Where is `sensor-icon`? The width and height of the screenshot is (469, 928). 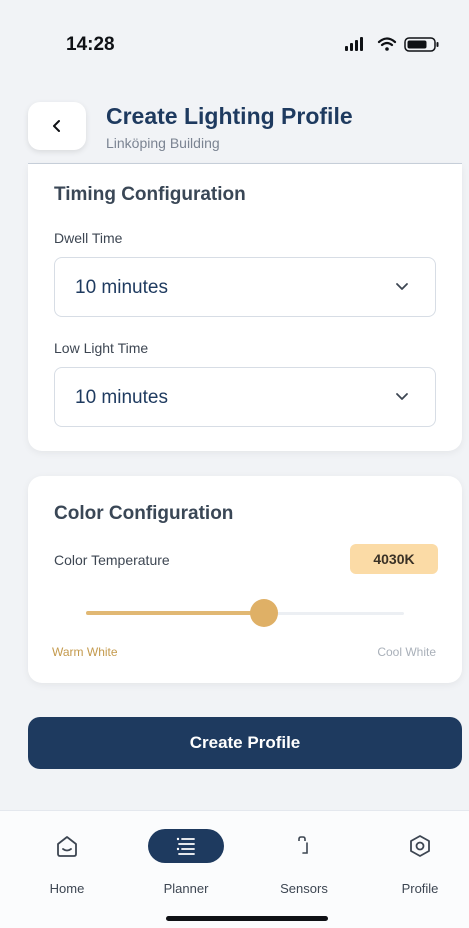
sensor-icon is located at coordinates (304, 846).